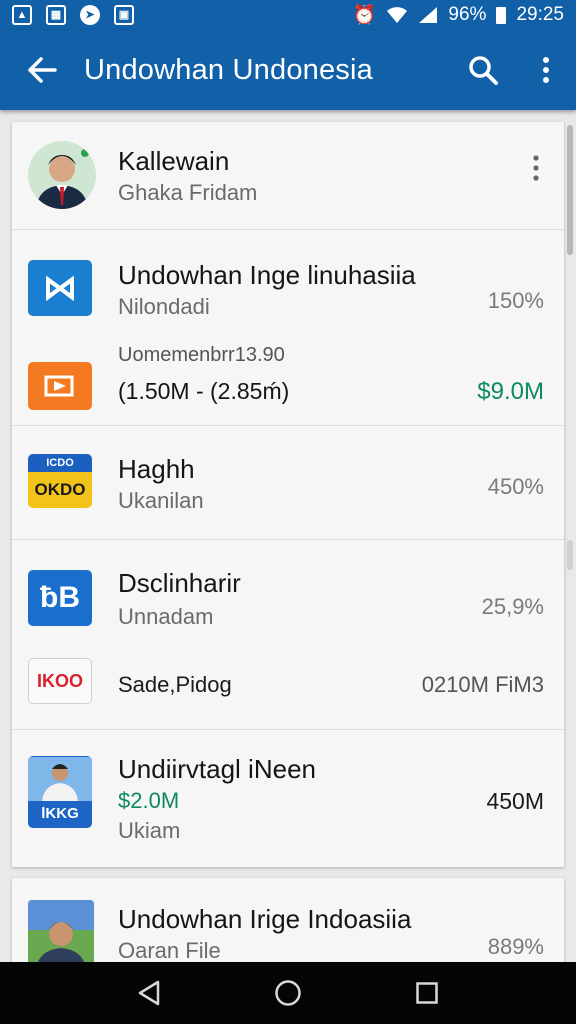 Image resolution: width=576 pixels, height=1024 pixels. Describe the element at coordinates (60, 681) in the screenshot. I see `item-sub-logo: IKOO` at that location.